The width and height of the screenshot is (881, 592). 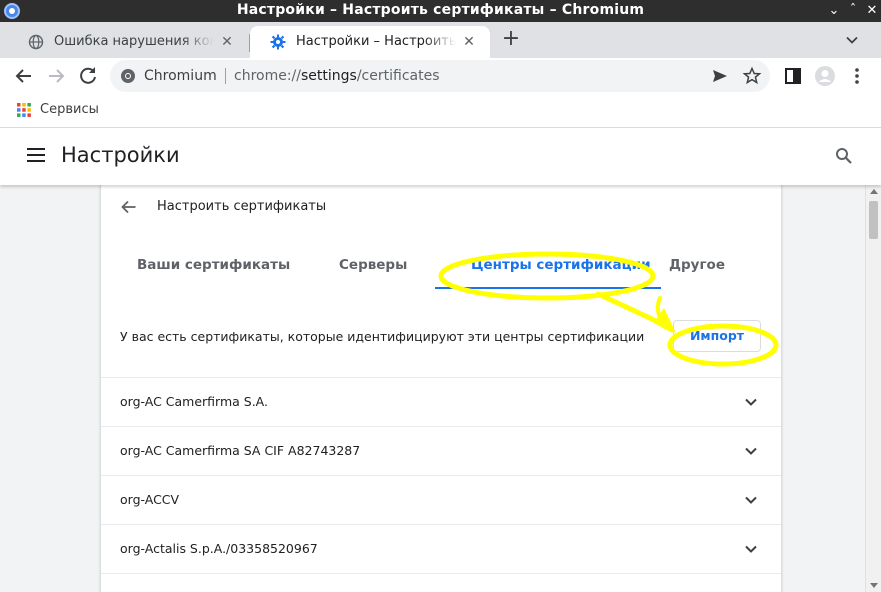 What do you see at coordinates (219, 548) in the screenshot?
I see `certificate-name: org-Actalis S.p.A./03358520967` at bounding box center [219, 548].